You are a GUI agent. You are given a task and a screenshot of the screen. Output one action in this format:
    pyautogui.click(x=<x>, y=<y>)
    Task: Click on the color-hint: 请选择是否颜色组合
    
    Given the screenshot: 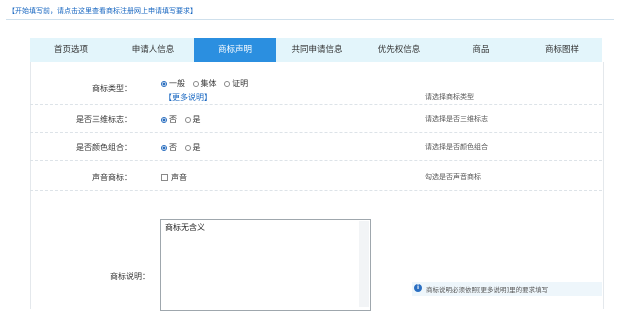 What is the action you would take?
    pyautogui.click(x=456, y=147)
    